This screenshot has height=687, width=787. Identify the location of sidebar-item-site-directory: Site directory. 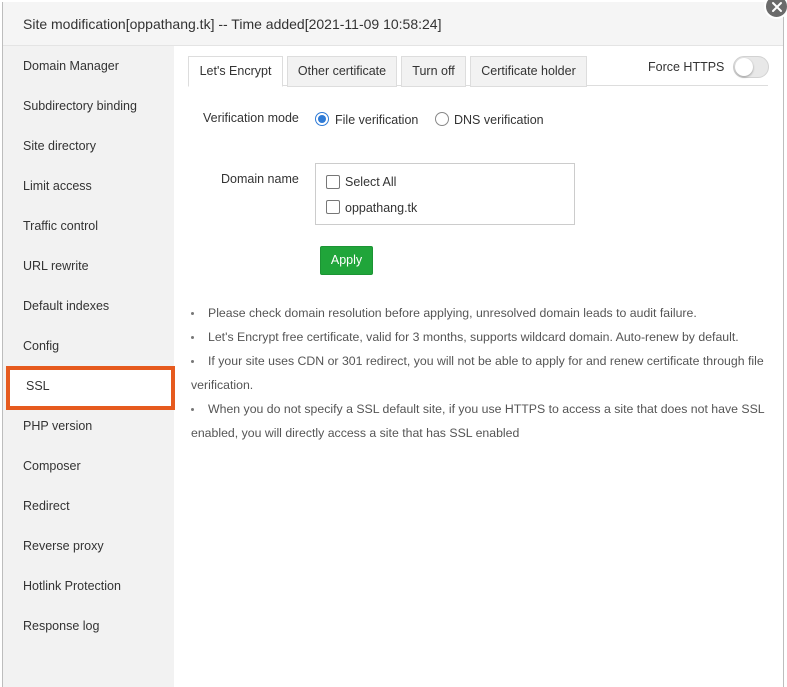
(88, 146).